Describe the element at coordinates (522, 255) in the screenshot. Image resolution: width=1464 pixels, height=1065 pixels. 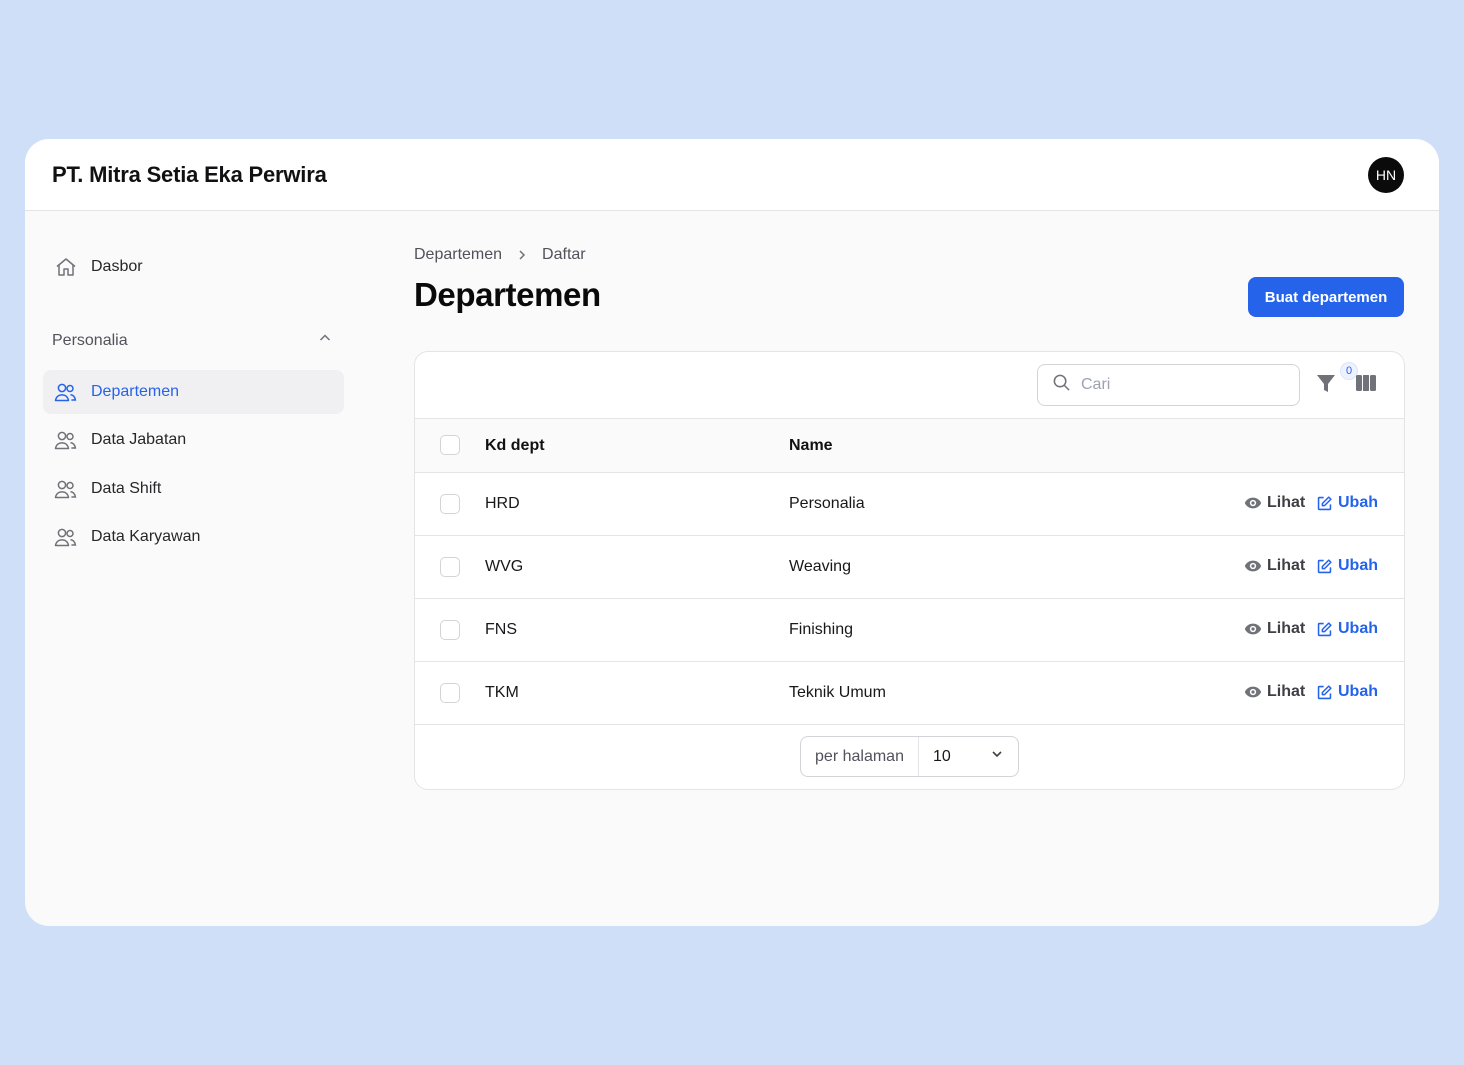
I see `chevron-right-icon` at that location.